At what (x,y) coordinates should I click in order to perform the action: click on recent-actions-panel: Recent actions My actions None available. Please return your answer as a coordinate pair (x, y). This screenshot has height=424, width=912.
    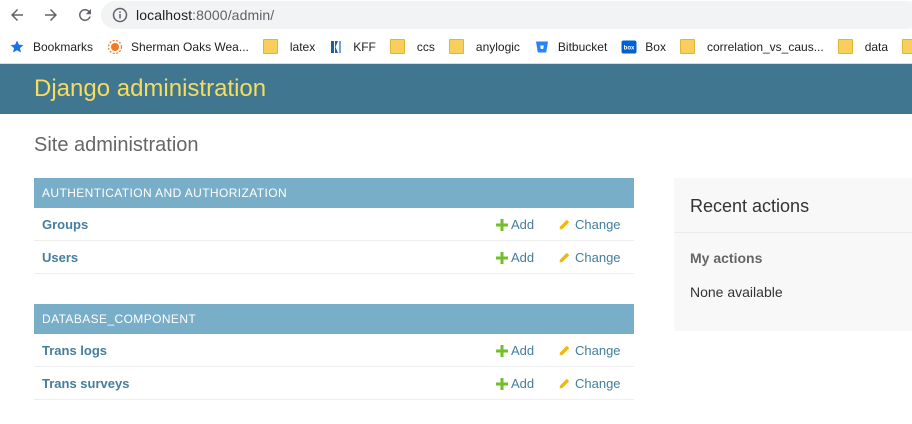
    Looking at the image, I should click on (793, 254).